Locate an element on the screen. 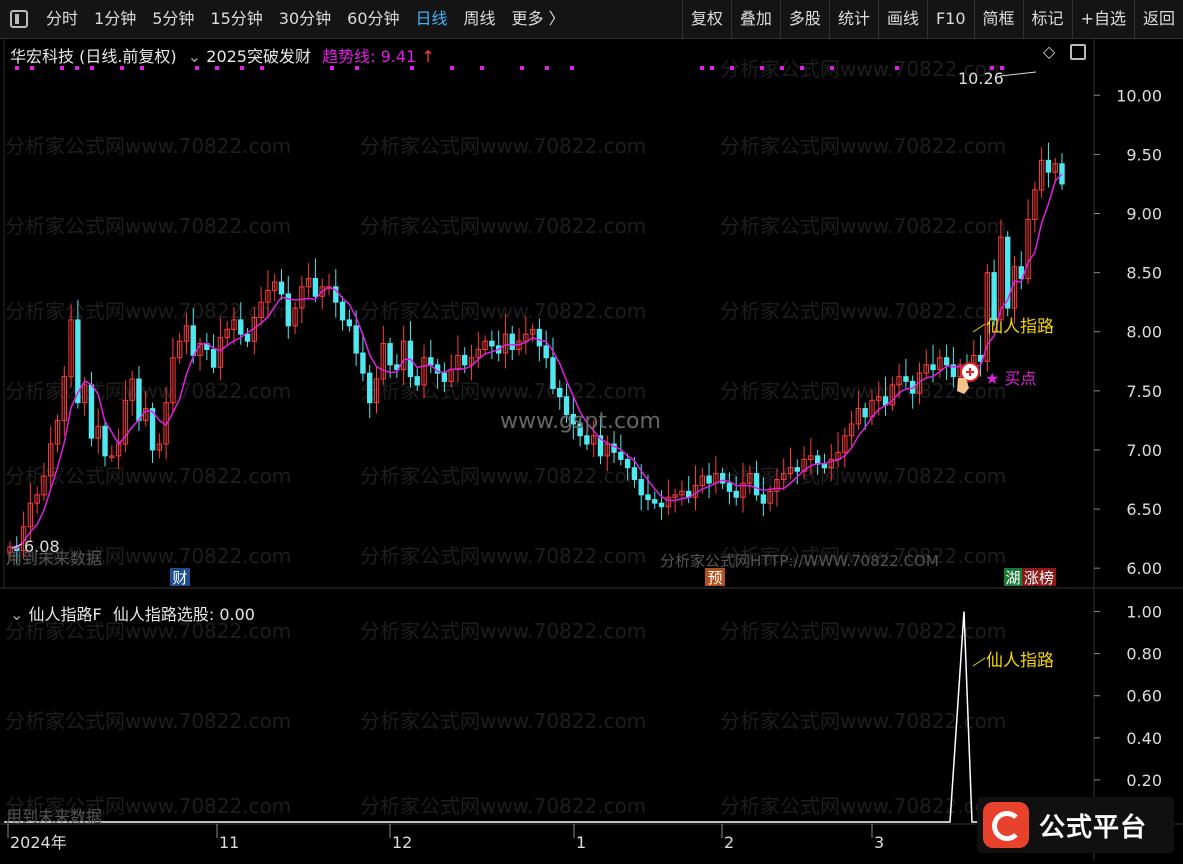 This screenshot has width=1183, height=864. panel-toggle-icon is located at coordinates (19, 19).